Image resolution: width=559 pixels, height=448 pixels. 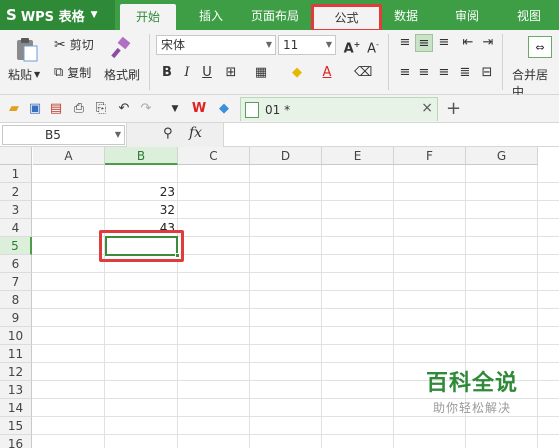 What do you see at coordinates (352, 46) in the screenshot?
I see `increase-font-icon: A+` at bounding box center [352, 46].